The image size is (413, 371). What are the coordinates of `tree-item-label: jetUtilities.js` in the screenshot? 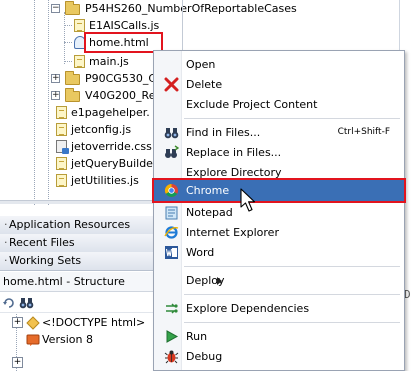 It's located at (105, 180).